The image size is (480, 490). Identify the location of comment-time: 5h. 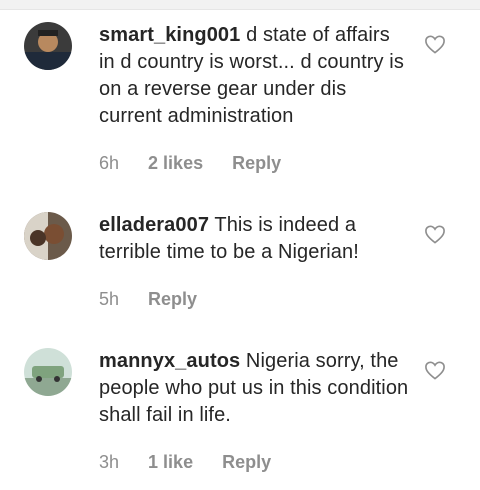
(109, 299).